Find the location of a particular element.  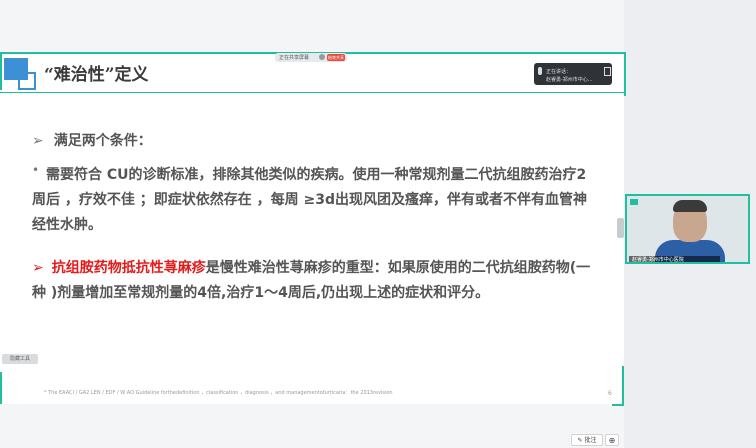

bottom-toolbar: ✎ 批注 ⊕ is located at coordinates (598, 440).